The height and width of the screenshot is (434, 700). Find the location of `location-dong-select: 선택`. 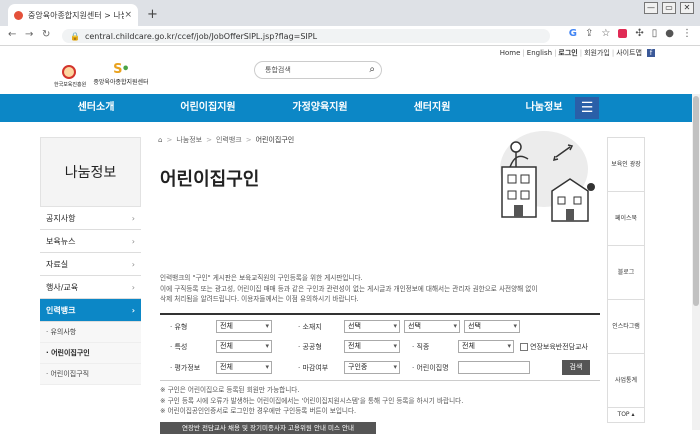

location-dong-select: 선택 is located at coordinates (492, 326).